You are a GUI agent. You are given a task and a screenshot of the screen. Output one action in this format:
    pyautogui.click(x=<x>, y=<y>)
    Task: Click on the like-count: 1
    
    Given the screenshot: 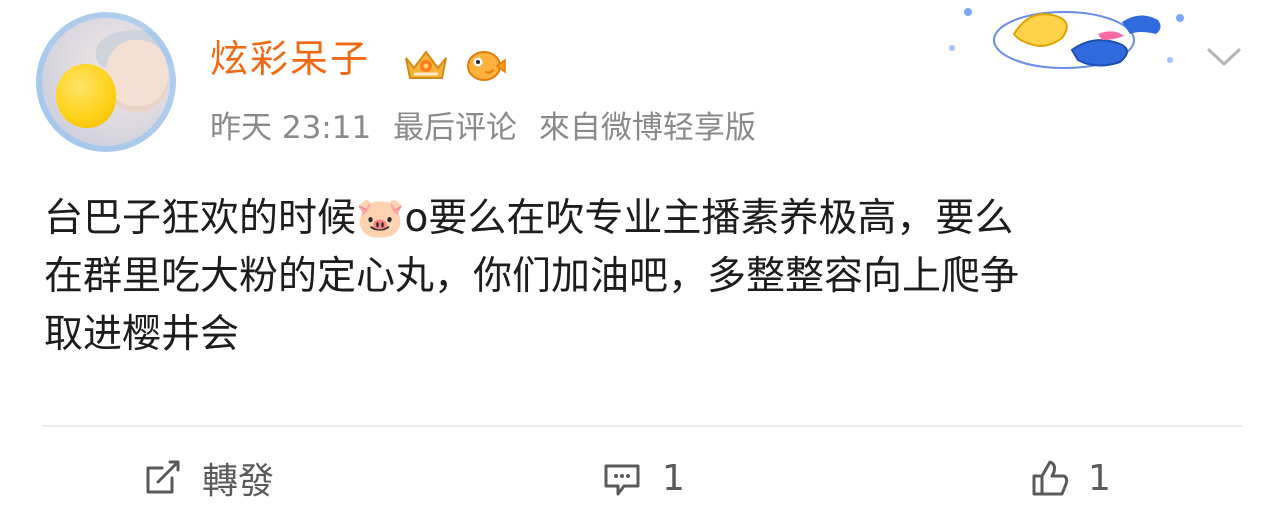 What is the action you would take?
    pyautogui.click(x=1099, y=478)
    